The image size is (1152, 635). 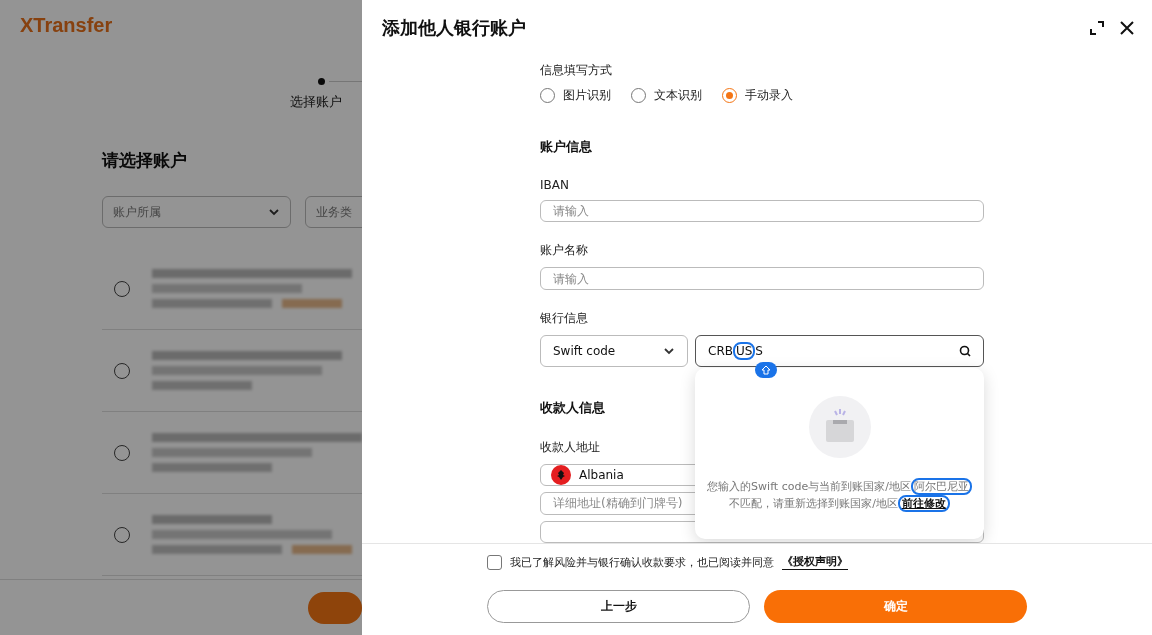 I want to click on drawer-title: 添加他人银行账户, so click(x=454, y=28).